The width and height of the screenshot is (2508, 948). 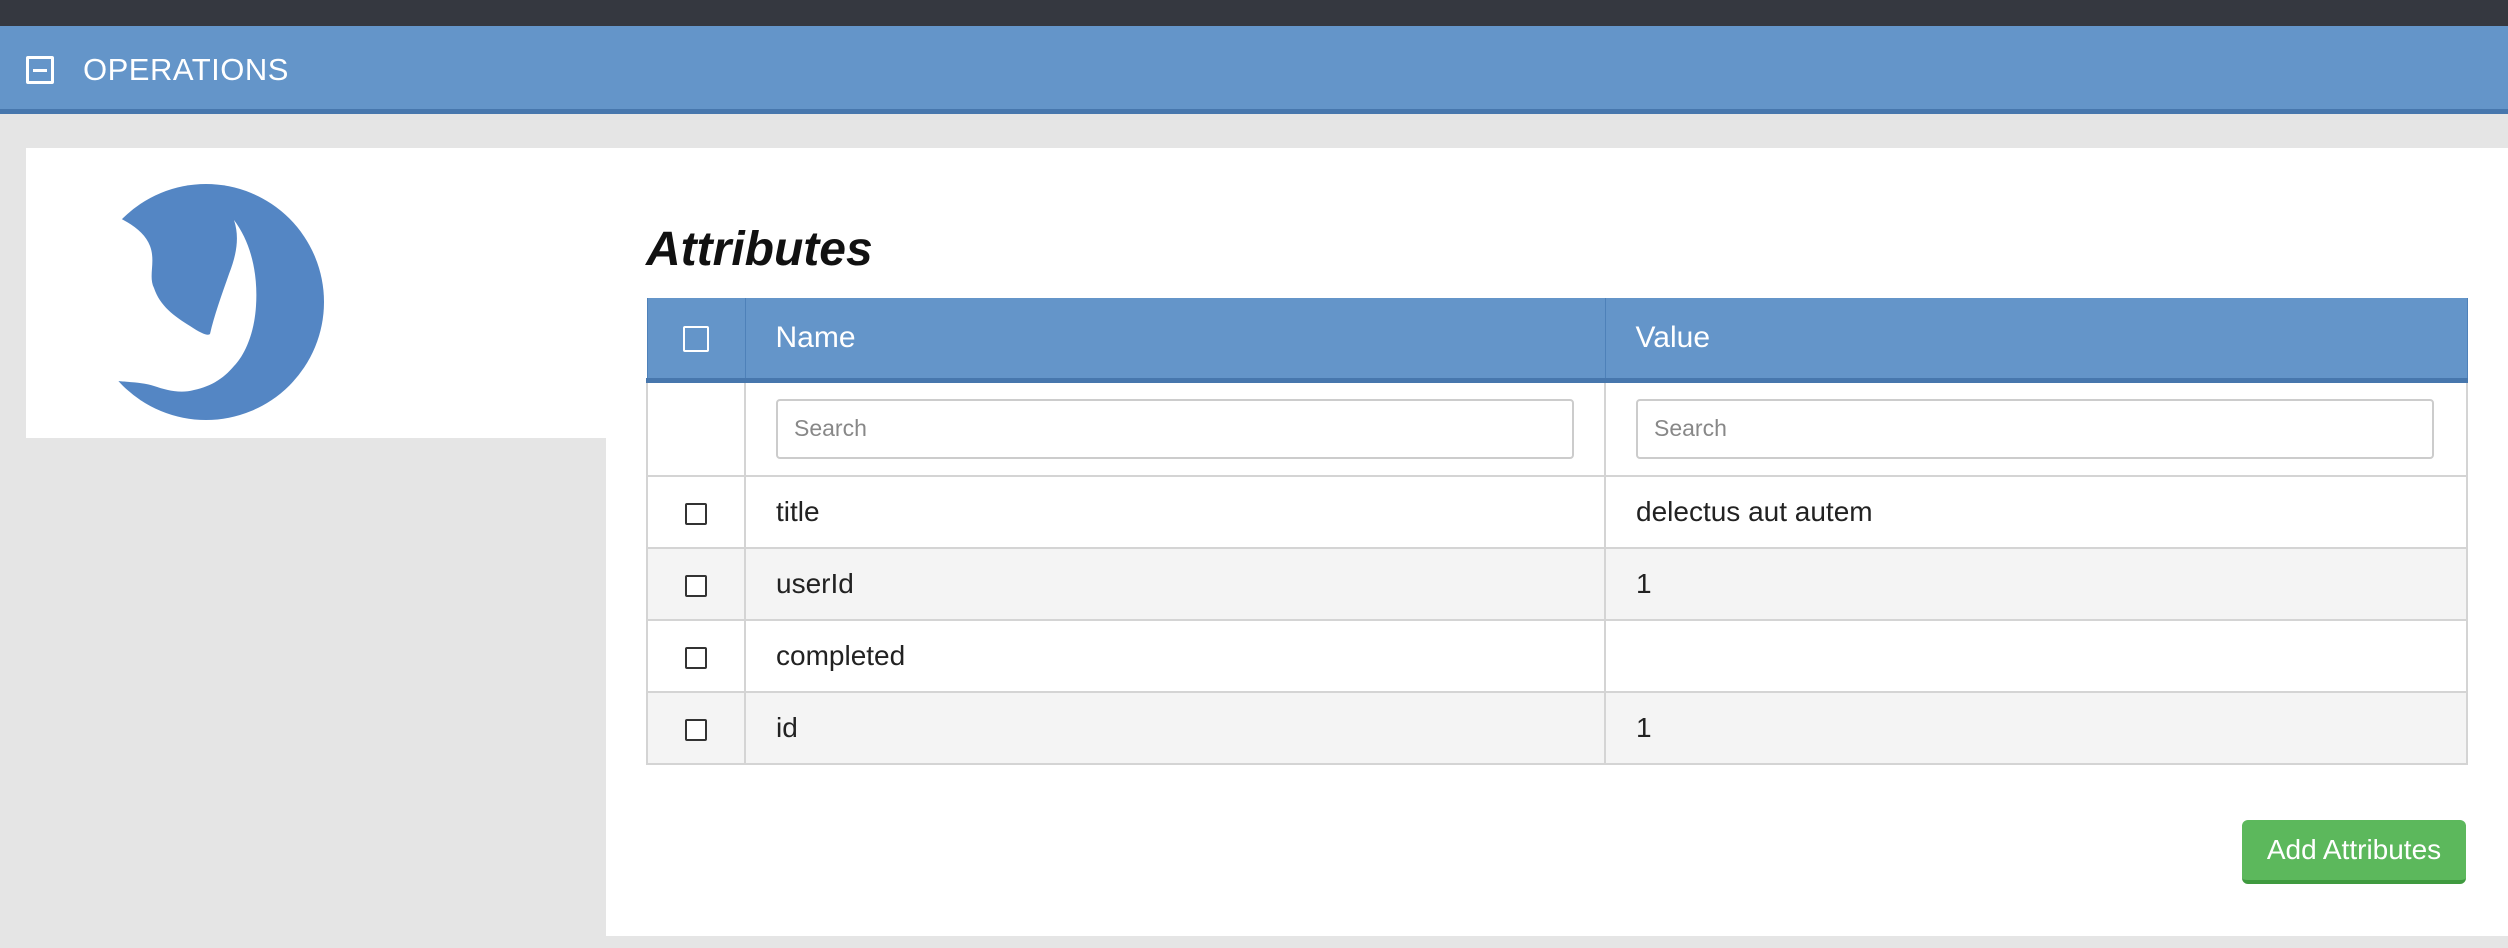 I want to click on attribute-name: id, so click(x=1175, y=728).